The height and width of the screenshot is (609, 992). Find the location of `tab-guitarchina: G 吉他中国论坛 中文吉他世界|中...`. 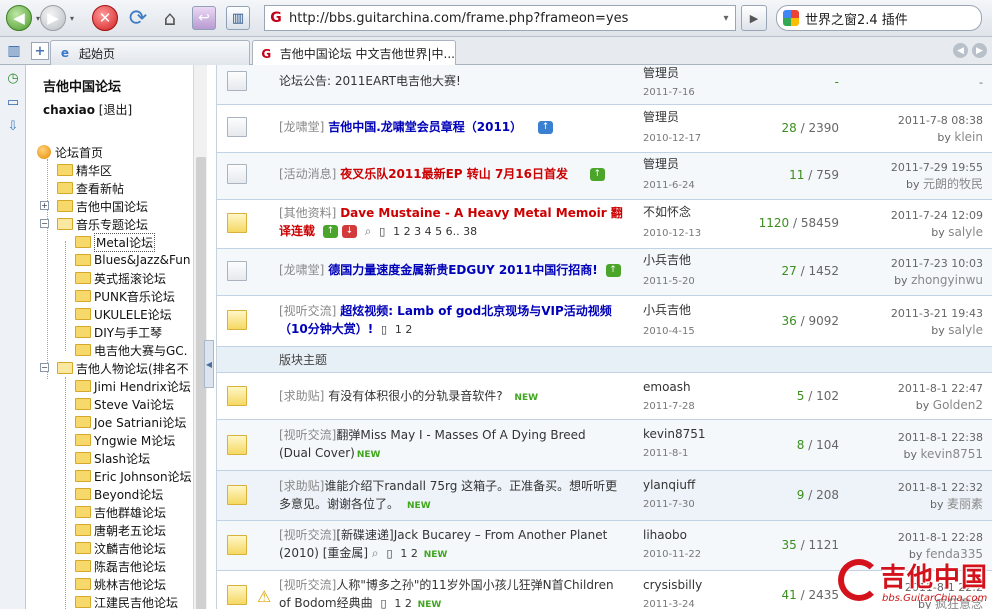

tab-guitarchina: G 吉他中国论坛 中文吉他世界|中... is located at coordinates (354, 53).